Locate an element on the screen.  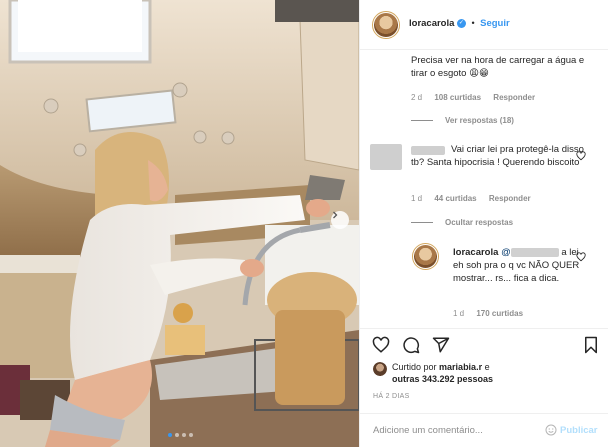
next-arrow-icon is located at coordinates (335, 215).